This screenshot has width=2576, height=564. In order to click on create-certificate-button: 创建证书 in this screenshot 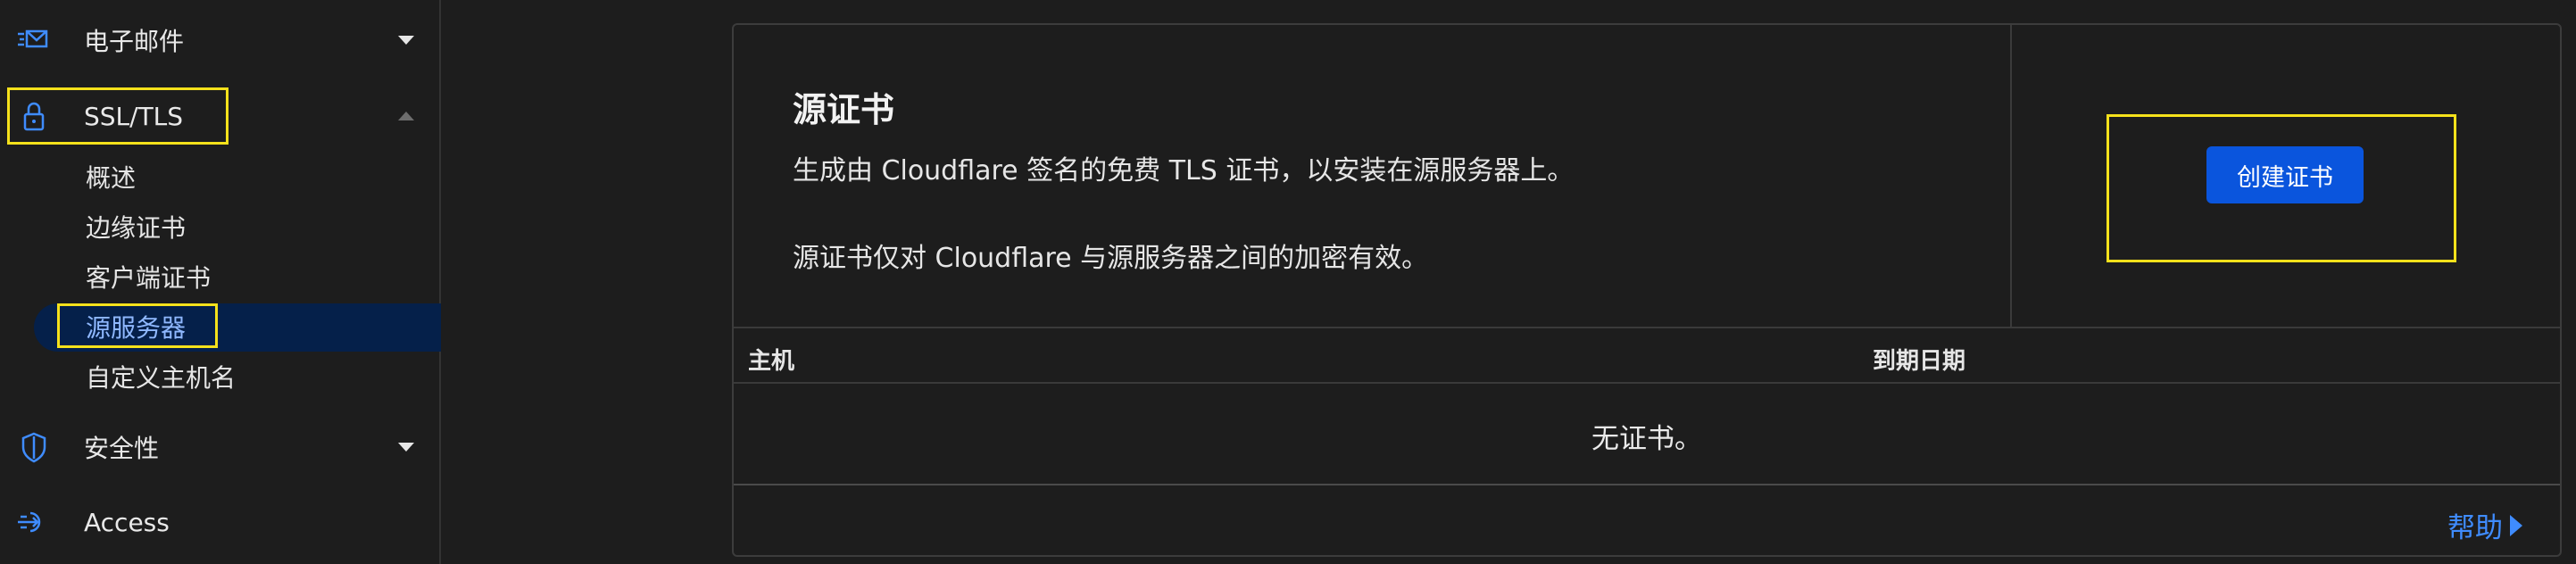, I will do `click(2285, 175)`.